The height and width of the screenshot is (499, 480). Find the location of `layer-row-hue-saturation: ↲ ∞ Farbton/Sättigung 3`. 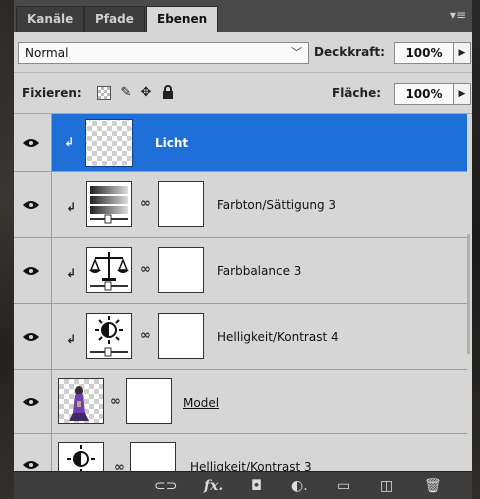

layer-row-hue-saturation: ↲ ∞ Farbton/Sättigung 3 is located at coordinates (240, 205).